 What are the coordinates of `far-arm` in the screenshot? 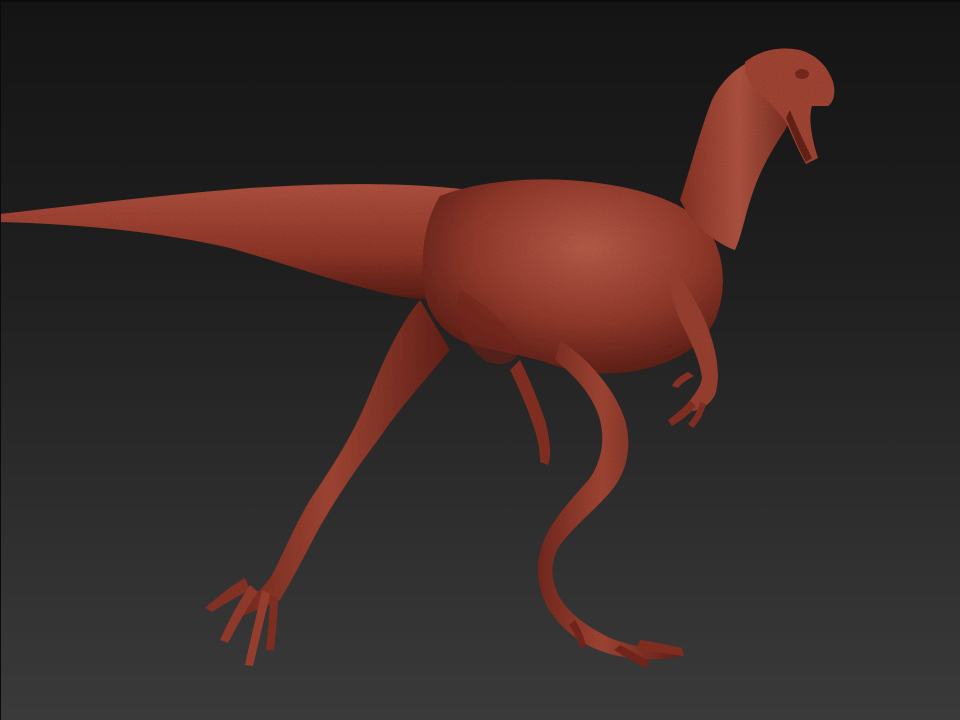 It's located at (530, 412).